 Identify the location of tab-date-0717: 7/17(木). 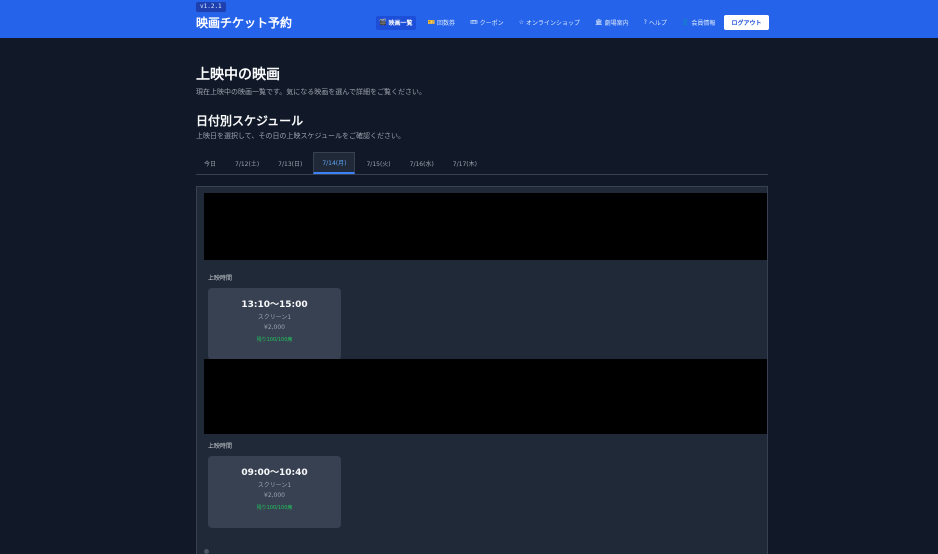
(465, 163).